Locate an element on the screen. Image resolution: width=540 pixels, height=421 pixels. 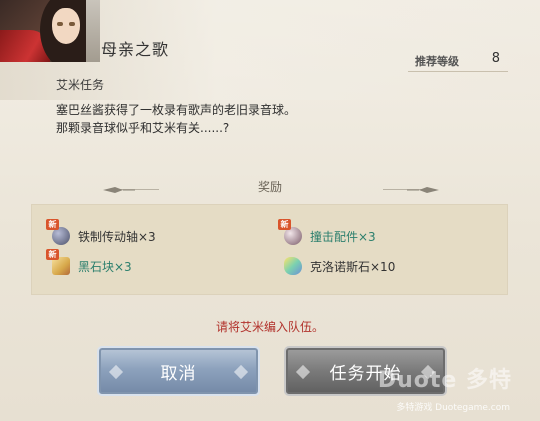
reward-item: 新 黑石块×3 is located at coordinates (89, 263).